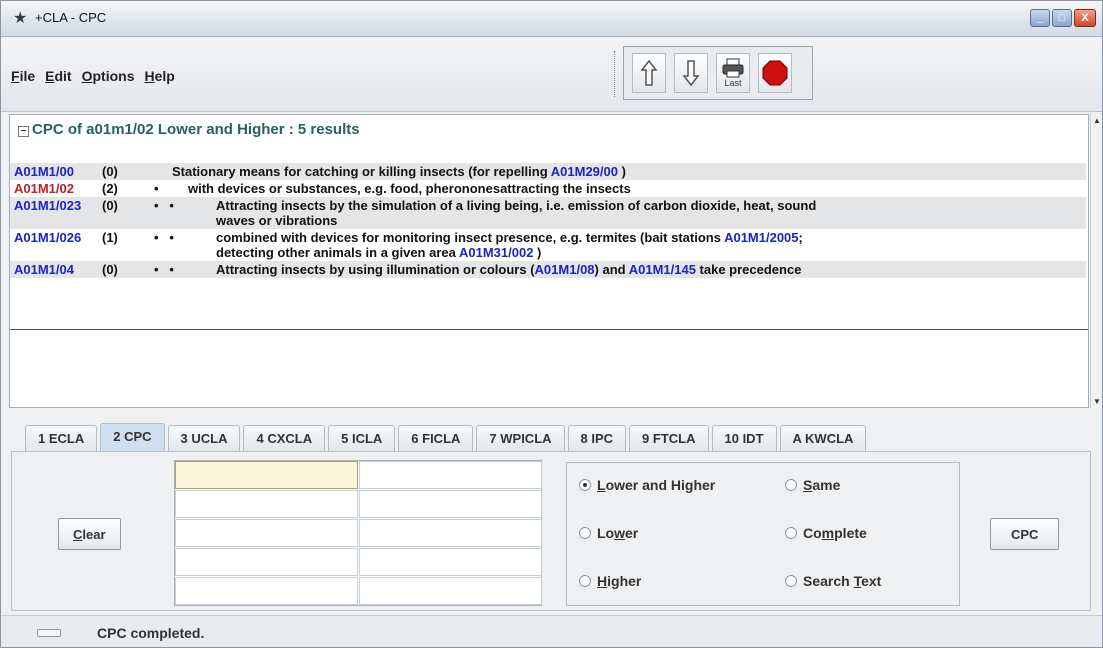 This screenshot has height=648, width=1103. I want to click on tab-9-ftcla: 9 FTCLA, so click(669, 438).